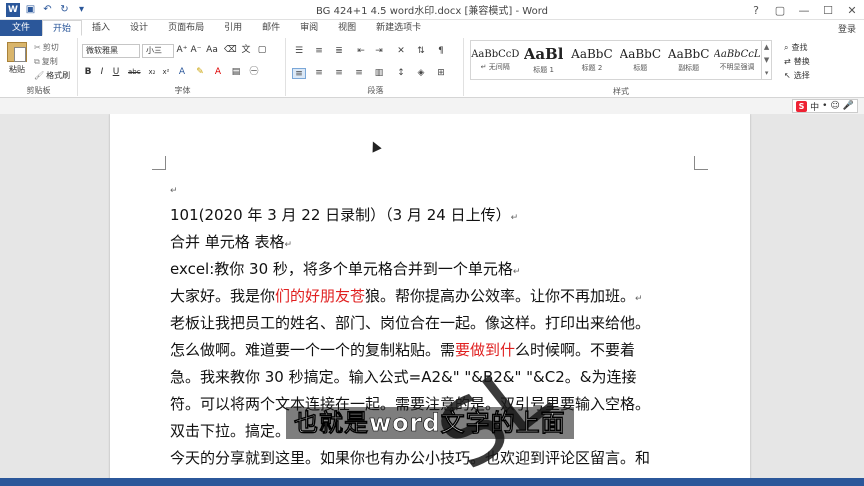  I want to click on subscript-icon: x₂, so click(152, 72).